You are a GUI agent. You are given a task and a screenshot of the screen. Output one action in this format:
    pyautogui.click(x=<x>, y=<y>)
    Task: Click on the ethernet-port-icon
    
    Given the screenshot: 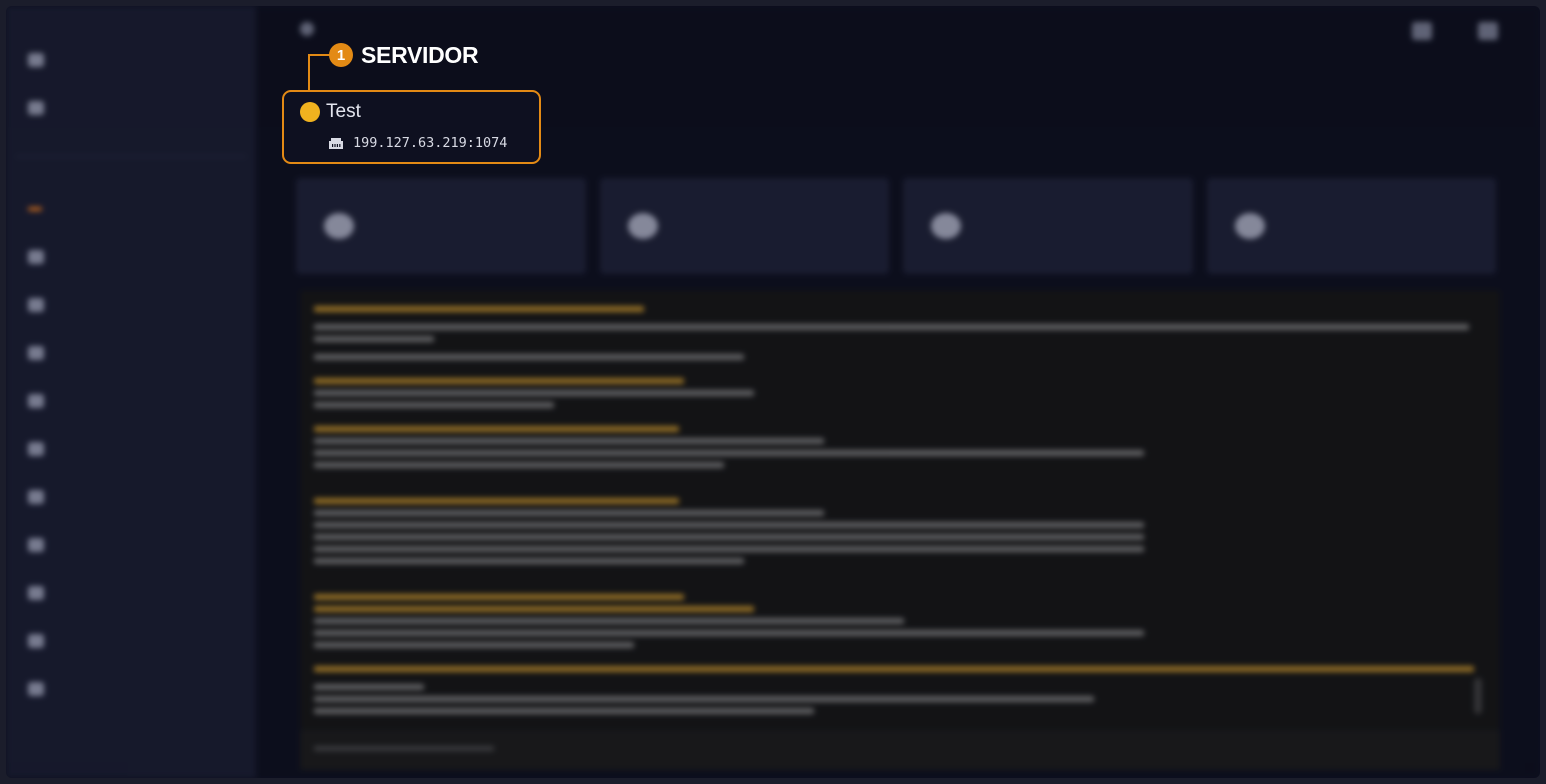 What is the action you would take?
    pyautogui.click(x=336, y=143)
    